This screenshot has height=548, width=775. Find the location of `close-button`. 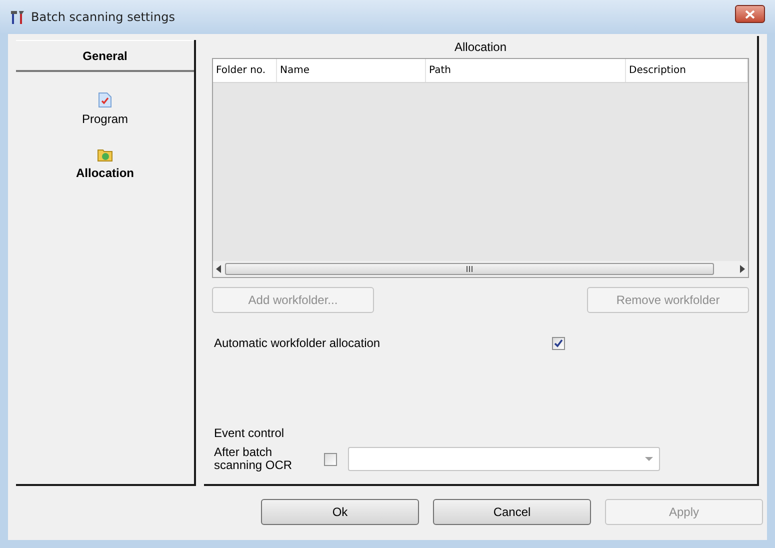

close-button is located at coordinates (750, 14).